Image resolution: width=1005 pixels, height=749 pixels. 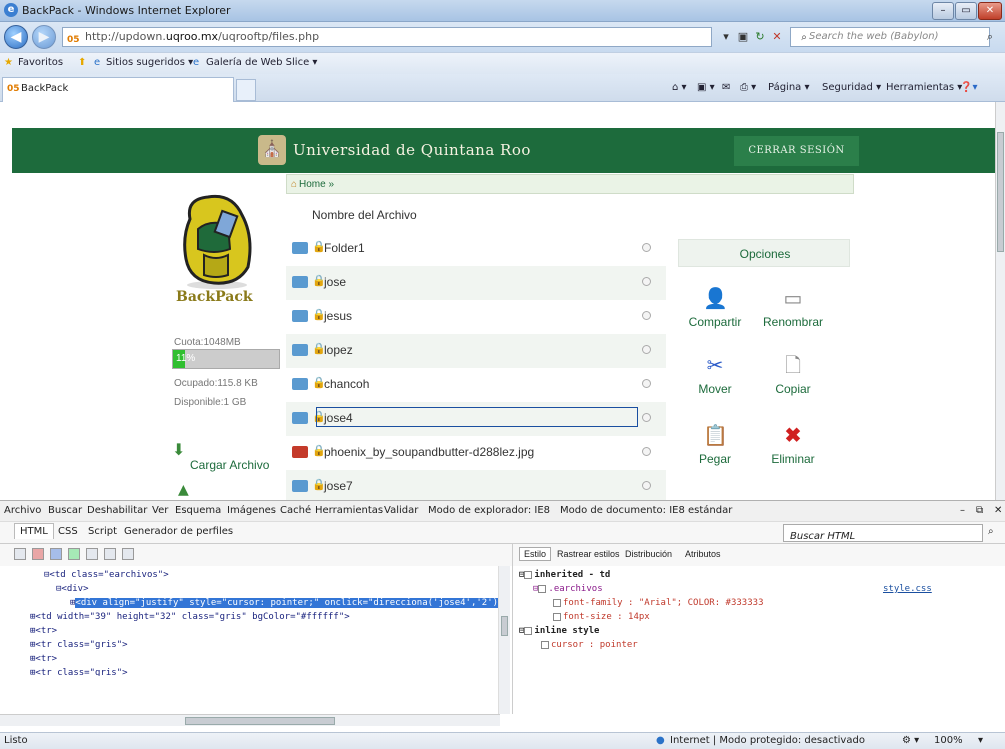 I want to click on file-name: jose7, so click(x=338, y=486).